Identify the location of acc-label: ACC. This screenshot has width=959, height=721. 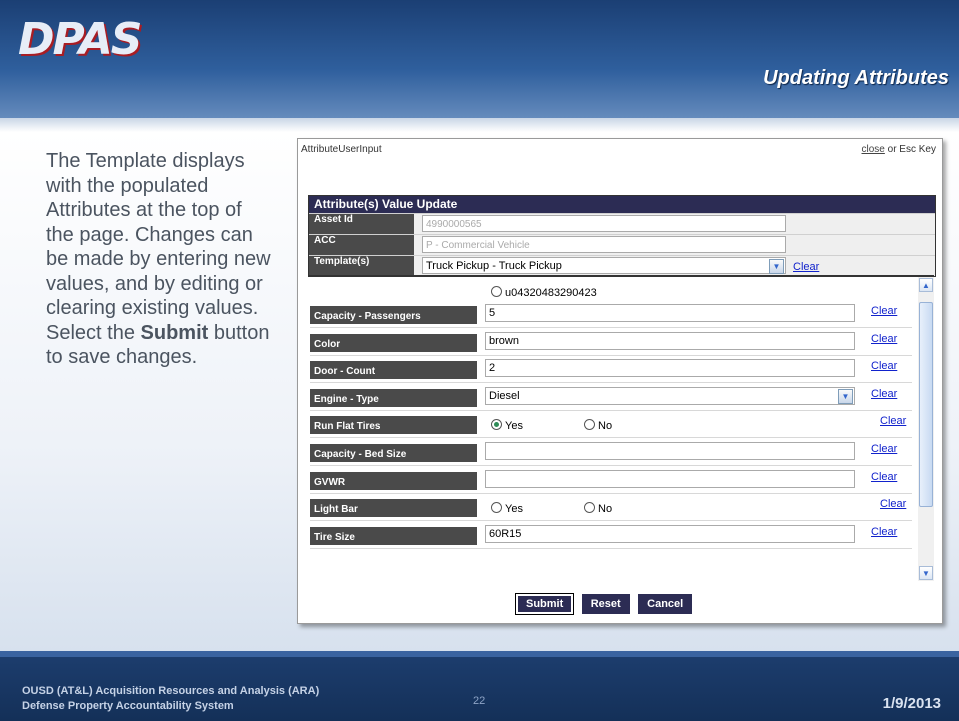
(361, 245).